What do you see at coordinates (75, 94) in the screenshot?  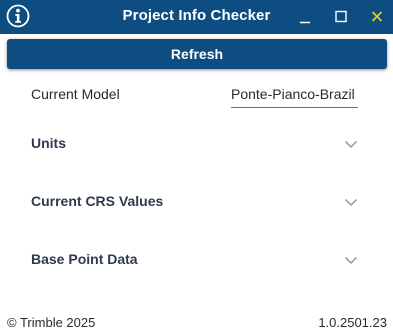 I see `current-model-label: Current Model` at bounding box center [75, 94].